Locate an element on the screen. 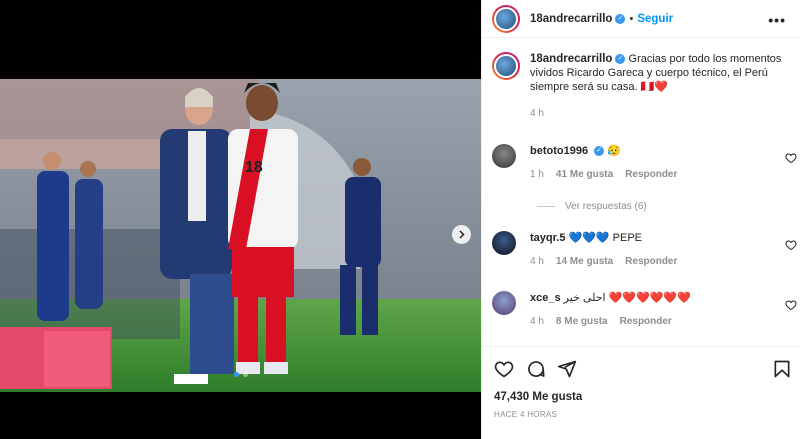  comment-likes: 8 Me gusta is located at coordinates (582, 322).